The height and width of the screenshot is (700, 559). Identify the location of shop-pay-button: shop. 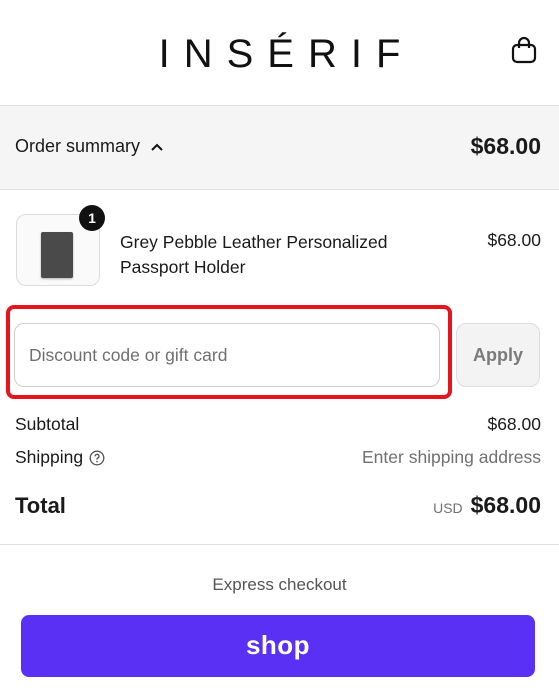
(278, 646).